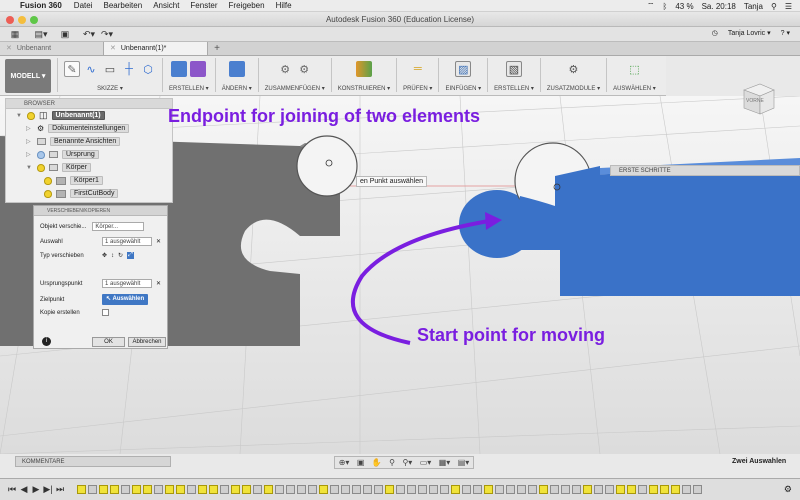 The width and height of the screenshot is (800, 500). Describe the element at coordinates (48, 489) in the screenshot. I see `timeline-next-icon: ▶|` at that location.